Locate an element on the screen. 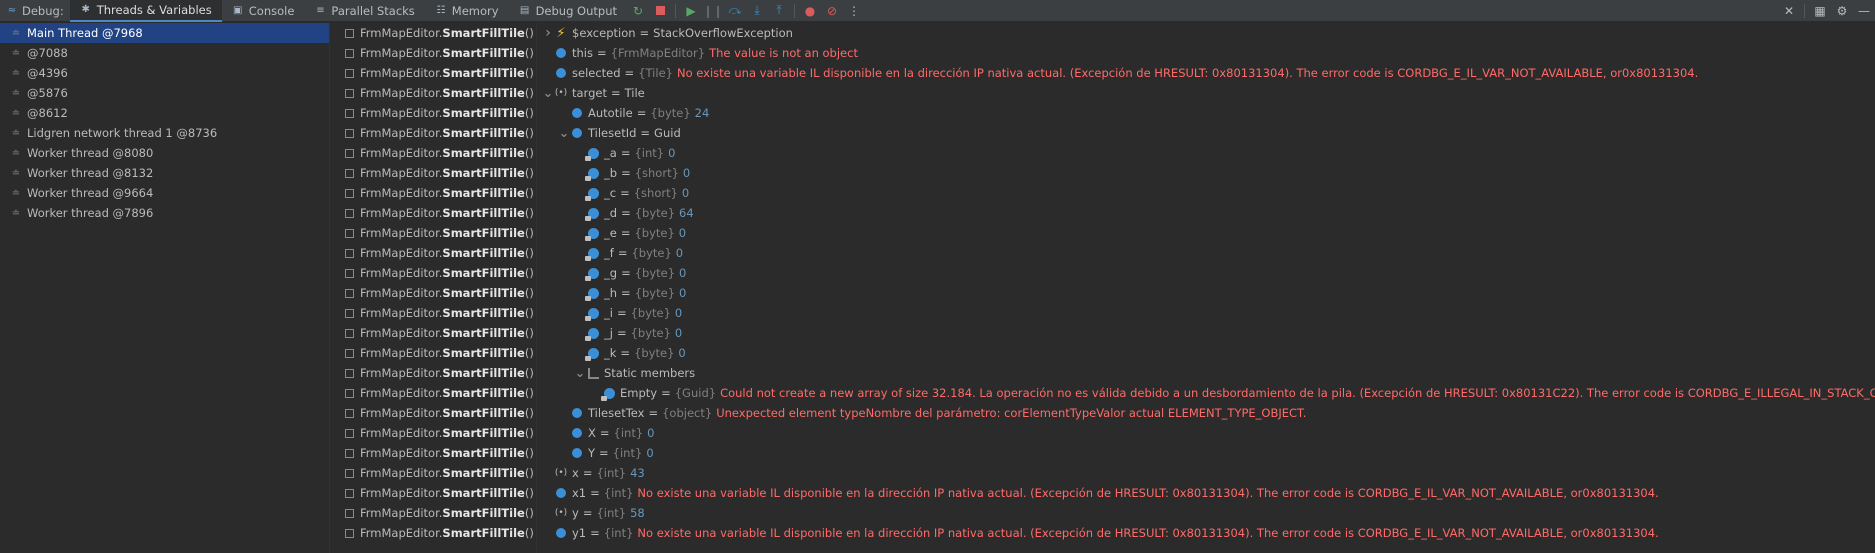 The width and height of the screenshot is (1875, 553). variable-row: _h = {byte} 0 is located at coordinates (1206, 293).